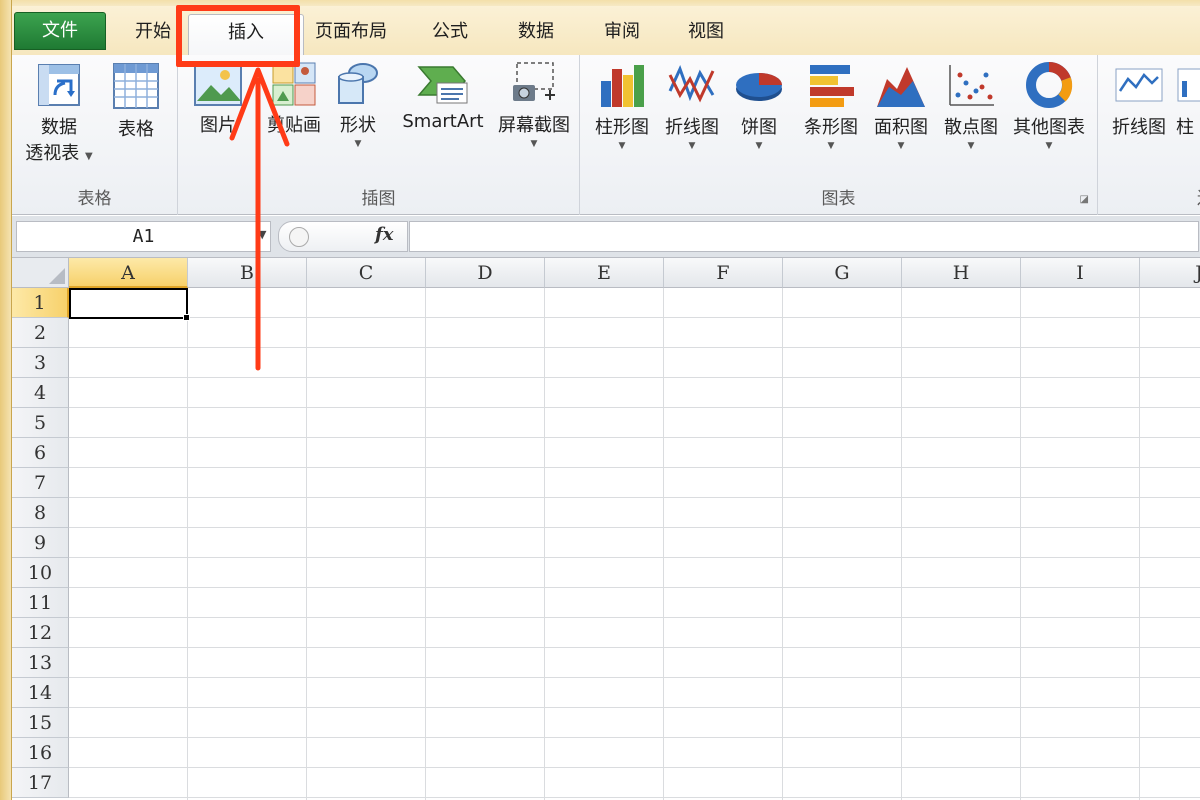 This screenshot has width=1200, height=800. Describe the element at coordinates (1149, 196) in the screenshot. I see `group-title-sparklines: 迷` at that location.